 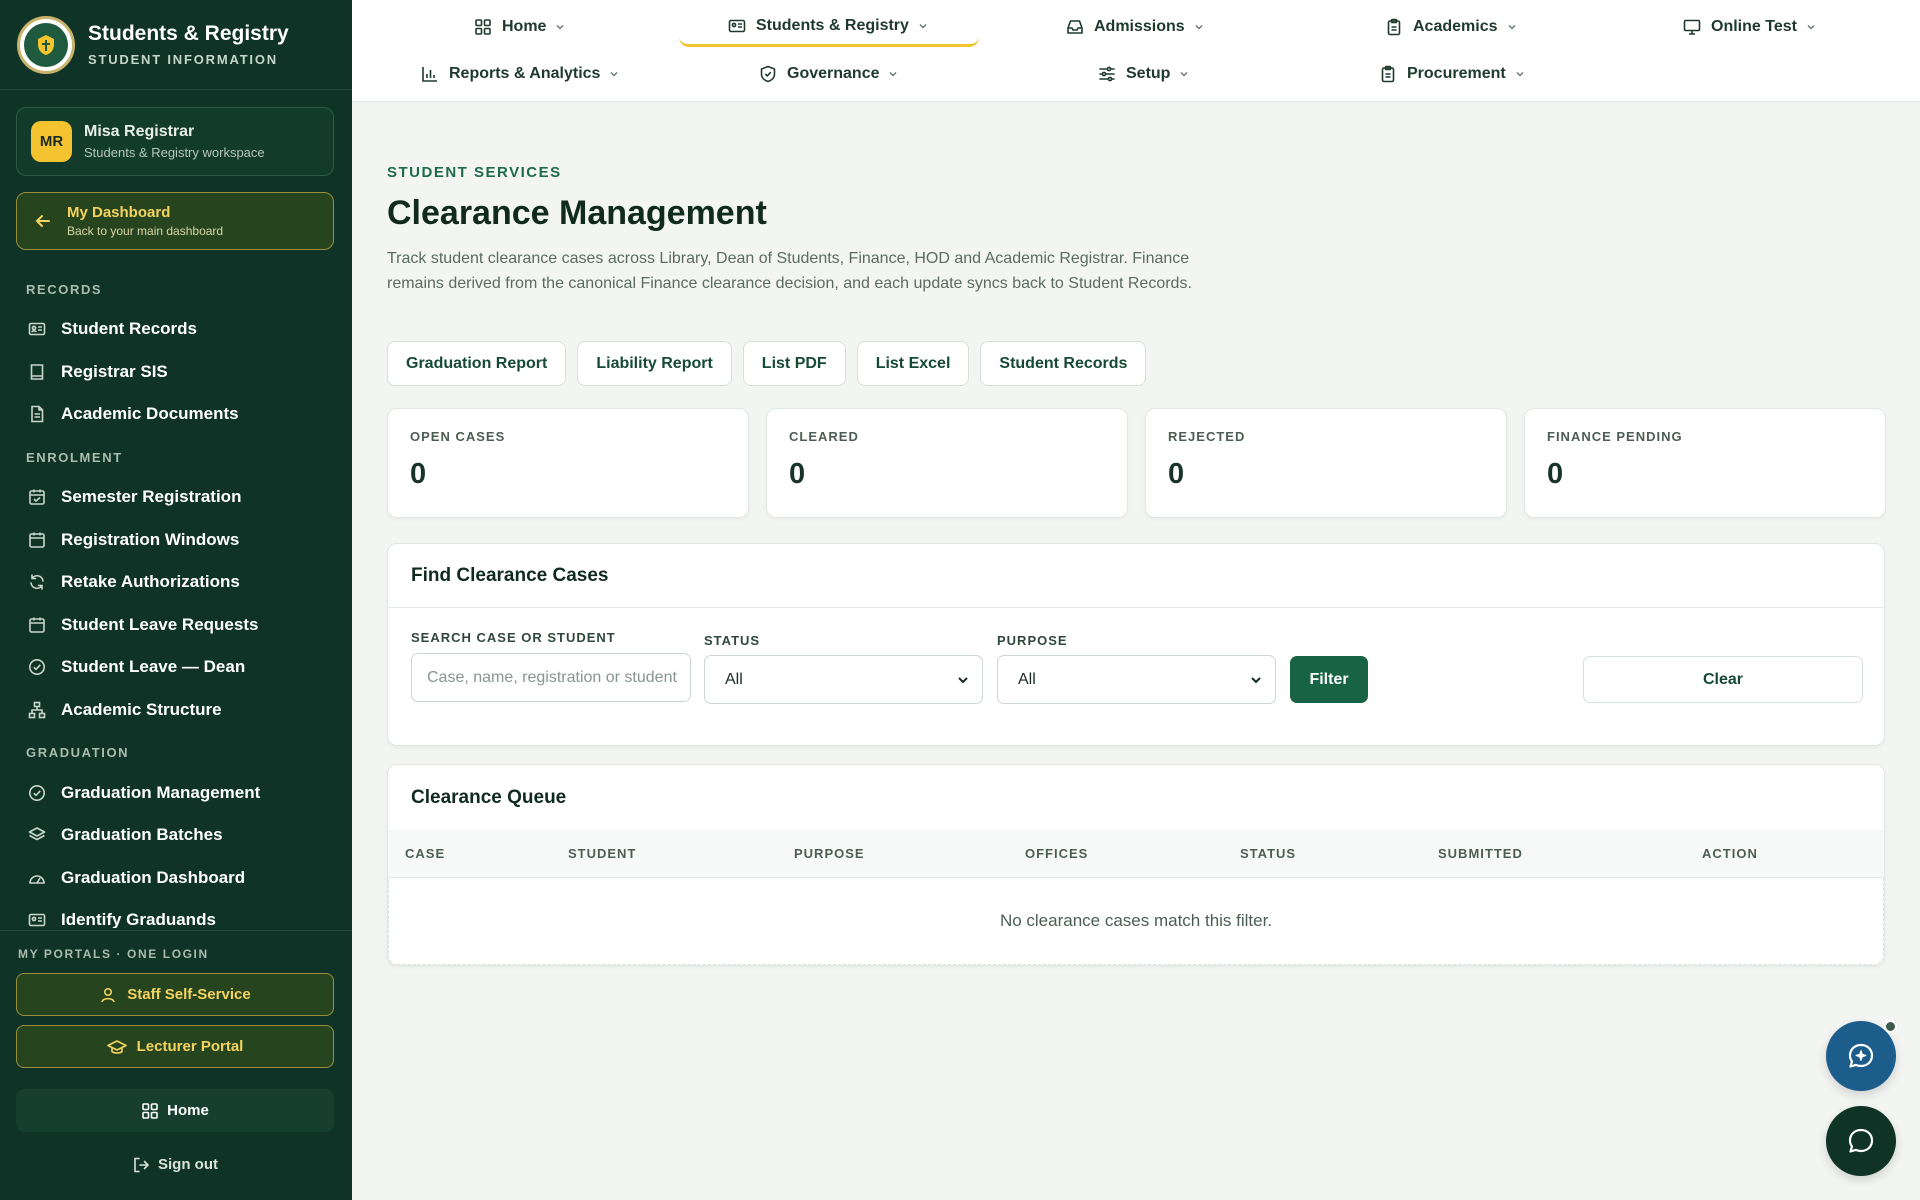 What do you see at coordinates (51, 141) in the screenshot?
I see `avatar: MR` at bounding box center [51, 141].